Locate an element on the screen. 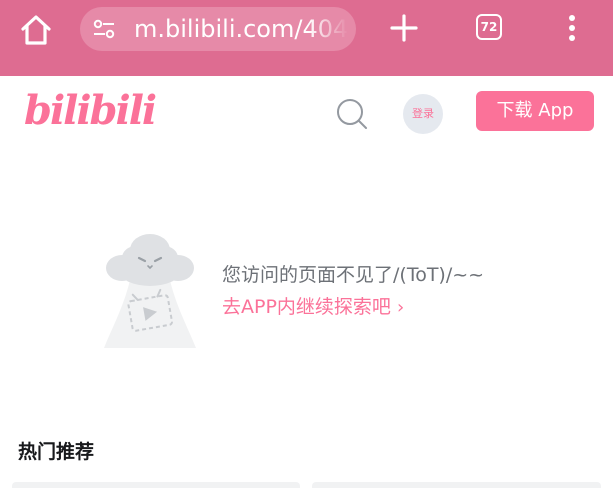 The width and height of the screenshot is (613, 488). browser-menu-button is located at coordinates (572, 28).